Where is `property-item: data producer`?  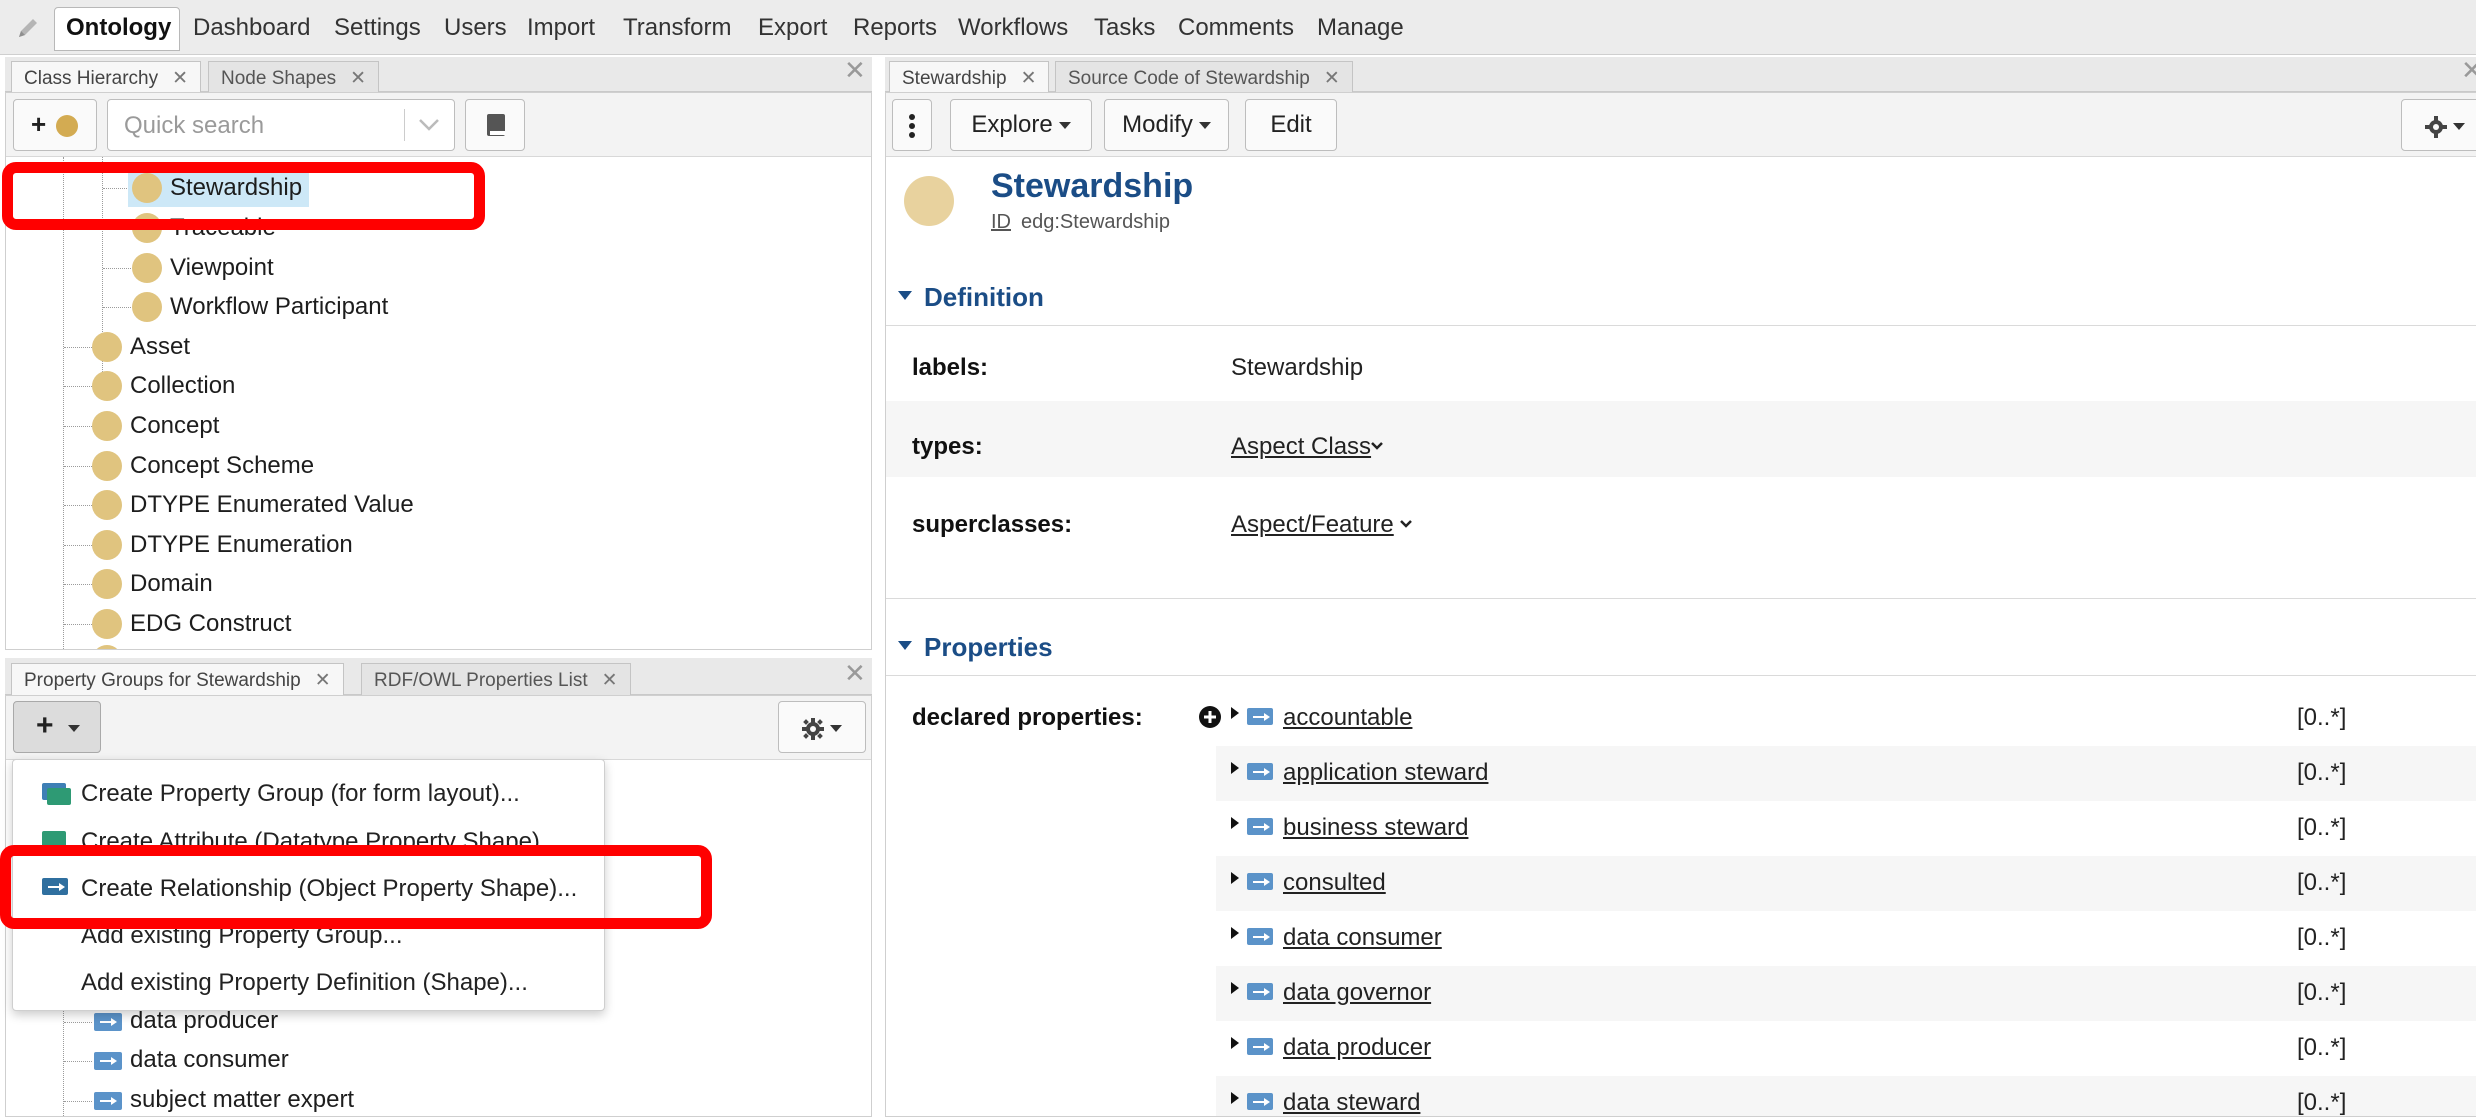
property-item: data producer is located at coordinates (204, 1021).